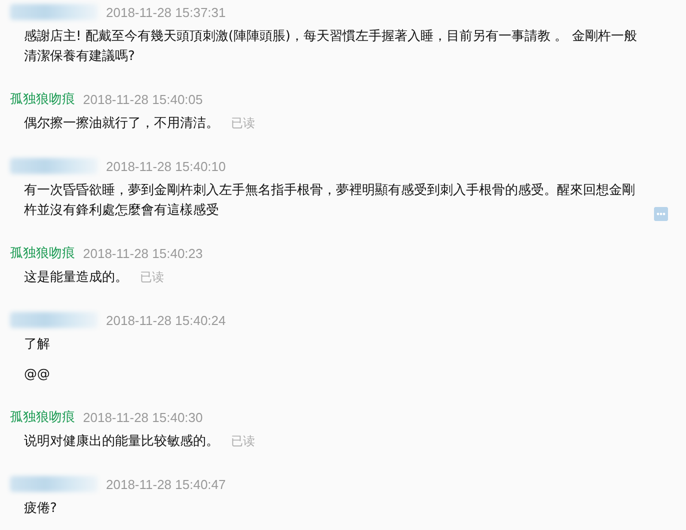  I want to click on message-time: 2018-11-28 15:37:31, so click(166, 12).